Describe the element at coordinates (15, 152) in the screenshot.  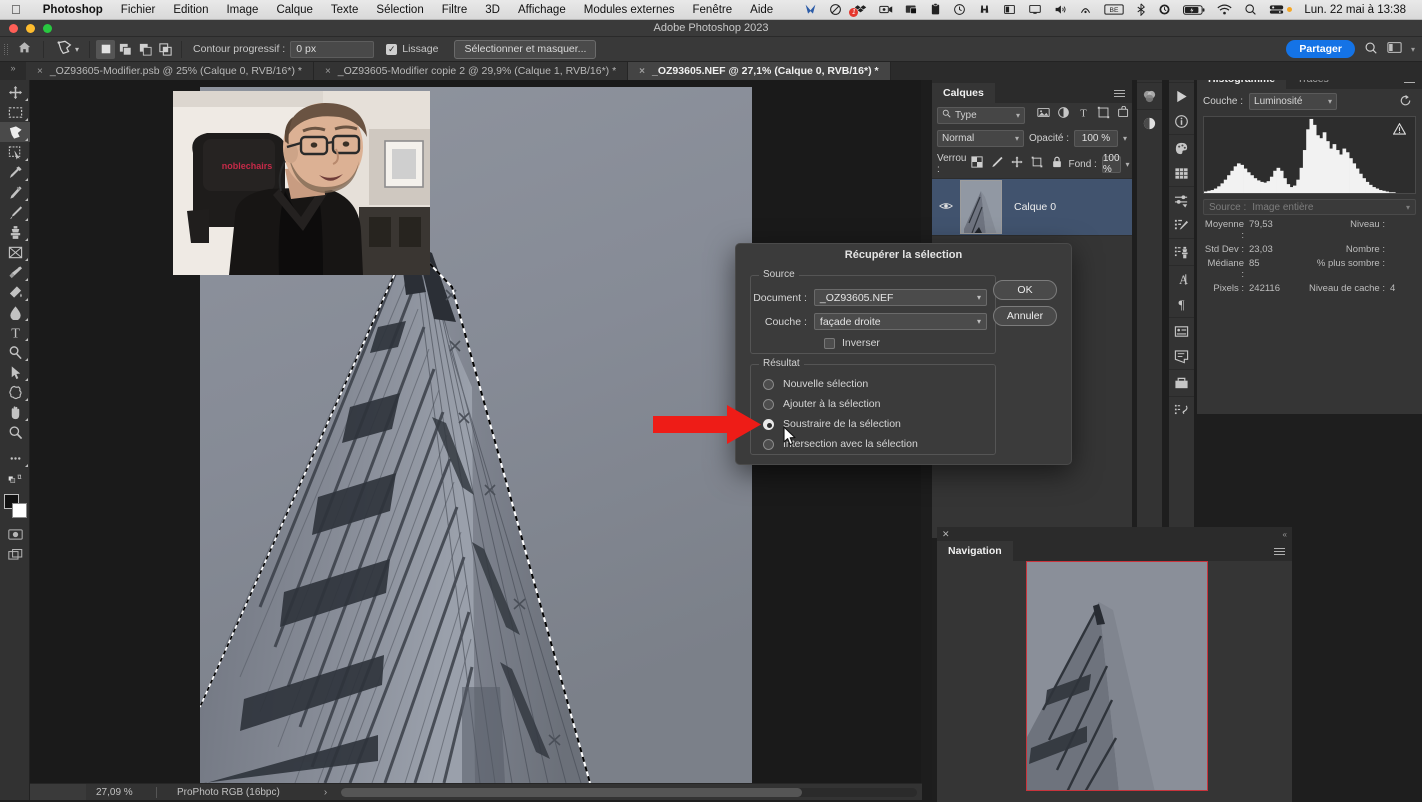
I see `object-selection-tool` at that location.